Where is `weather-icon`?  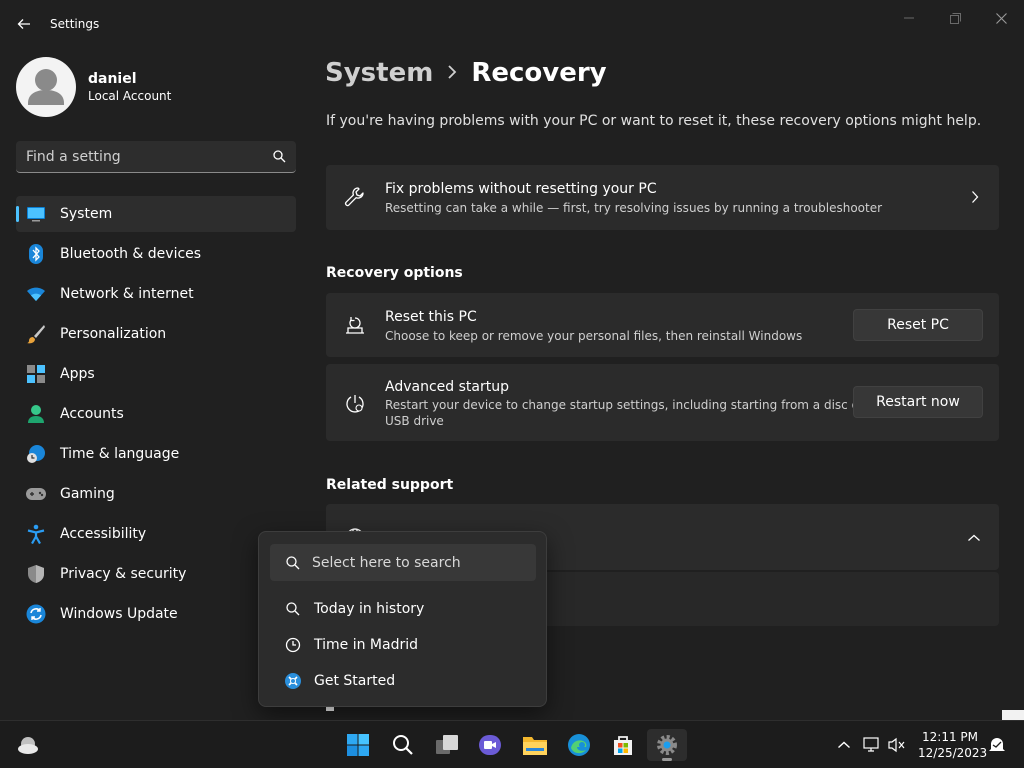
weather-icon is located at coordinates (28, 745).